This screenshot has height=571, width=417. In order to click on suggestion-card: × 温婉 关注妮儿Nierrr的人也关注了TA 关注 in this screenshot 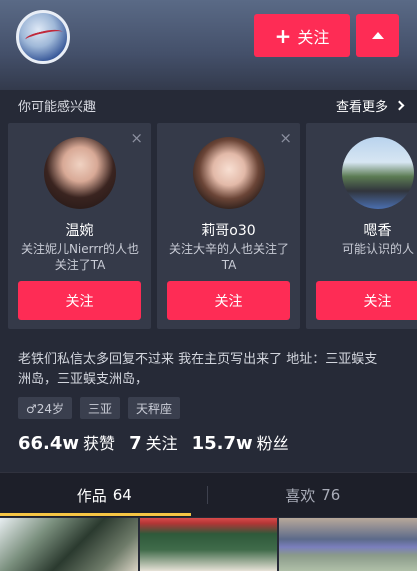, I will do `click(79, 226)`.